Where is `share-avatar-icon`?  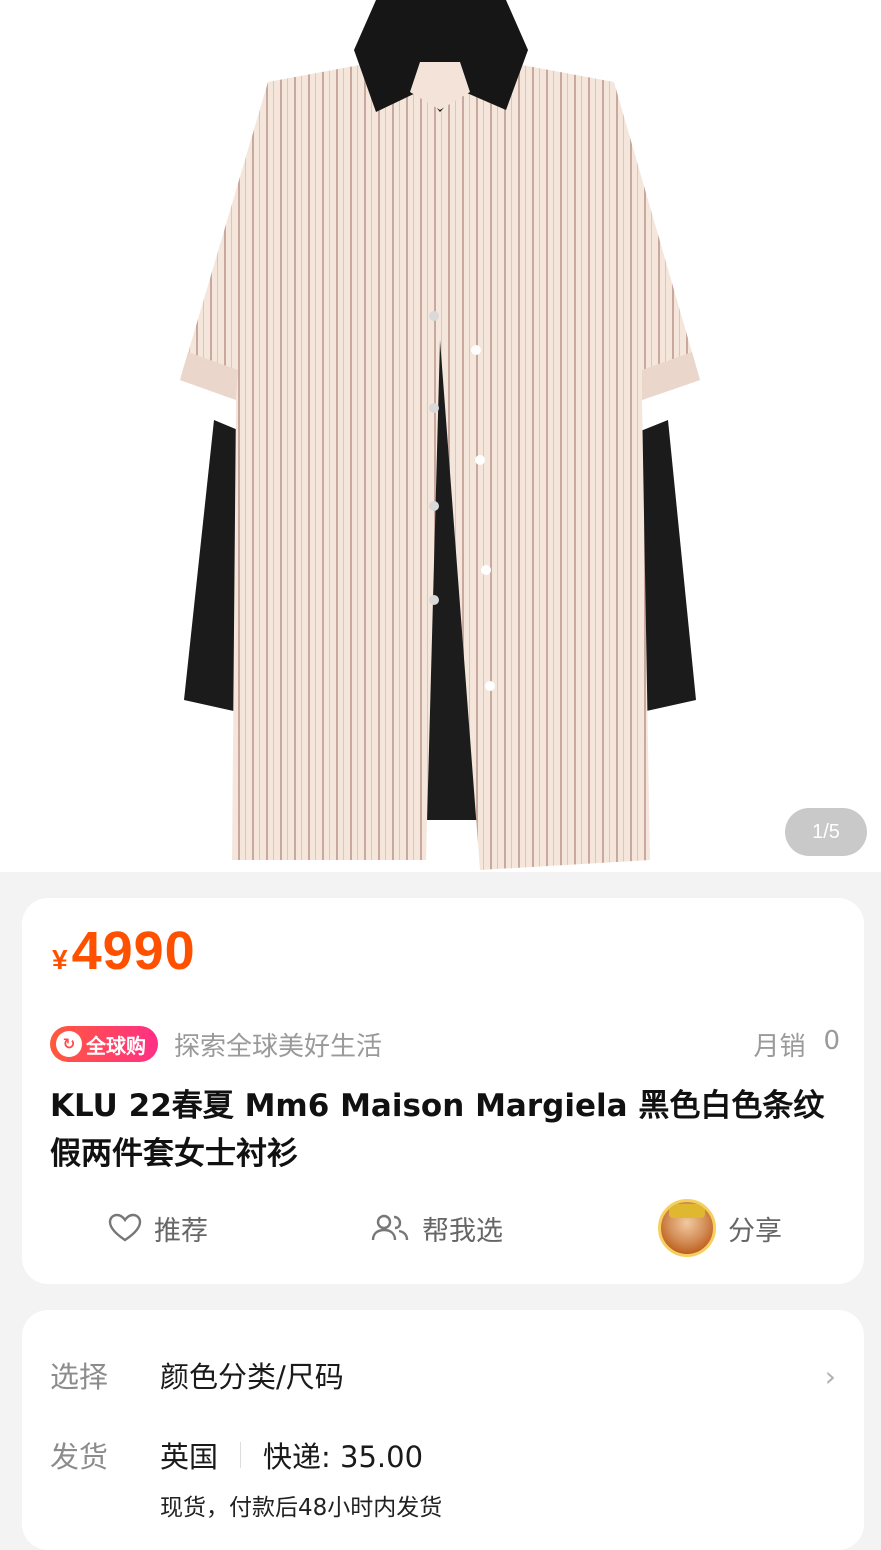 share-avatar-icon is located at coordinates (687, 1228).